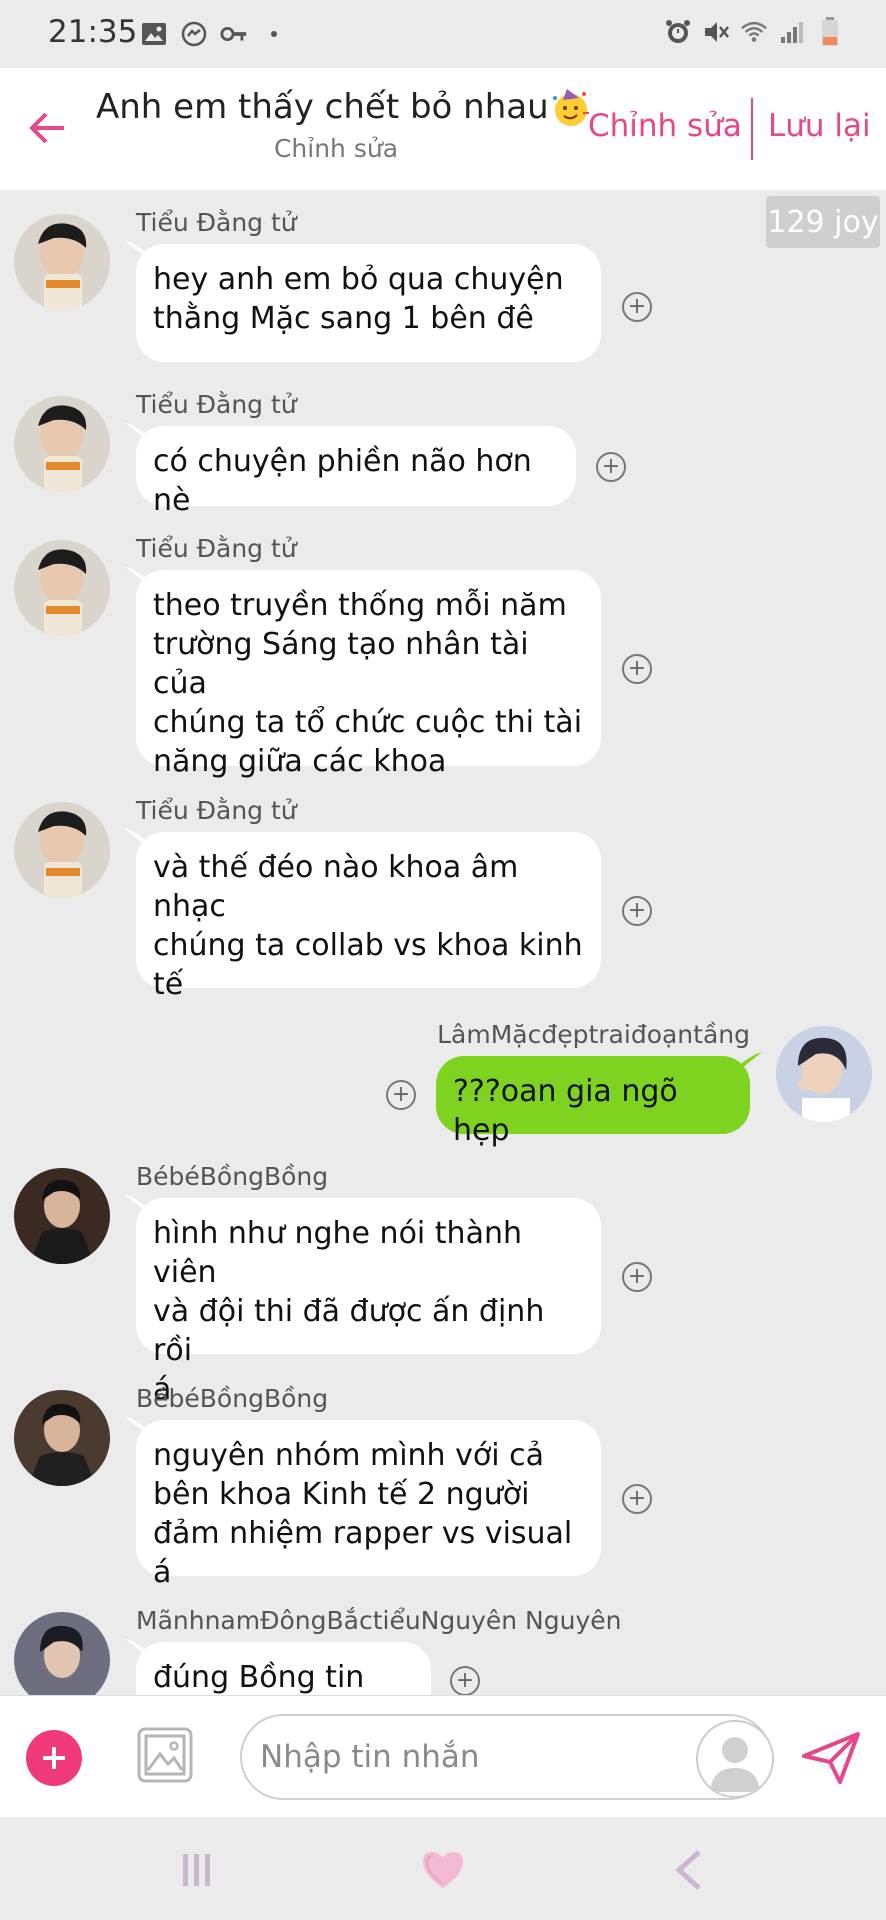 This screenshot has width=886, height=1920. What do you see at coordinates (379, 1620) in the screenshot?
I see `sender-name: MãnhnamĐôngBắctiểuNguyên Nguyên` at bounding box center [379, 1620].